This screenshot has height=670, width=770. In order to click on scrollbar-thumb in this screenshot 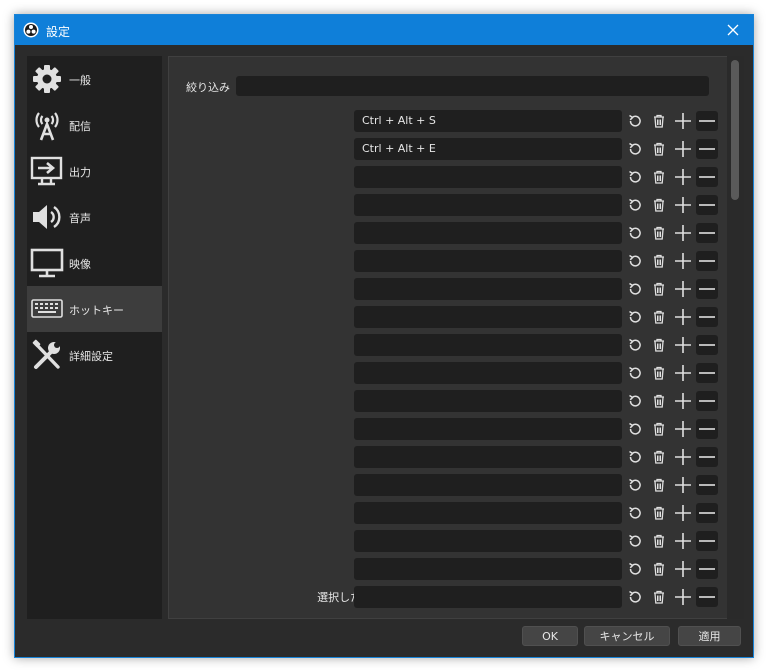, I will do `click(735, 130)`.